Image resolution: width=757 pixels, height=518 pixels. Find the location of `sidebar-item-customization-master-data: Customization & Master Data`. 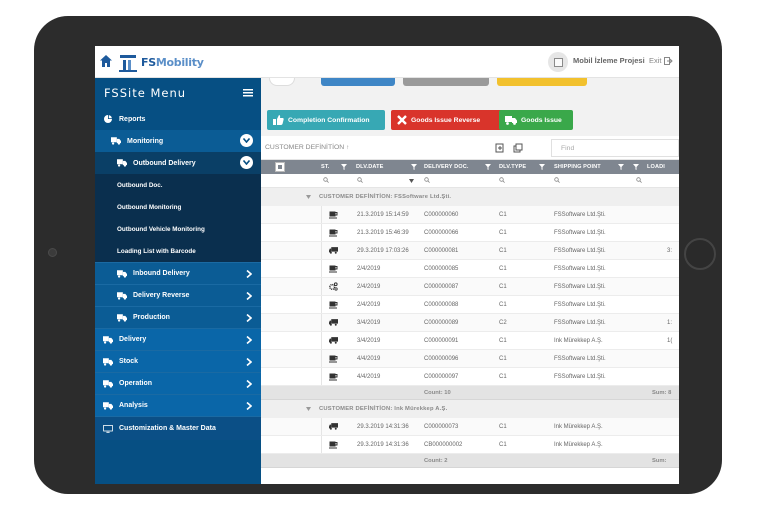

sidebar-item-customization-master-data: Customization & Master Data is located at coordinates (178, 428).